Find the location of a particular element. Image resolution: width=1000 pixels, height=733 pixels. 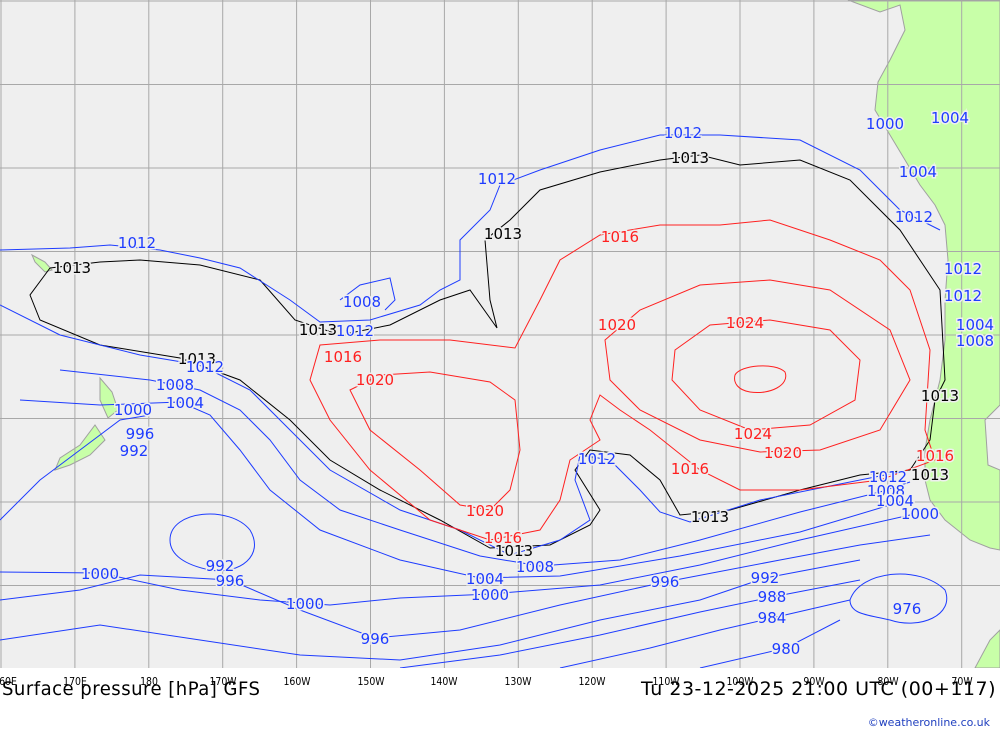

isobar-label: 976 is located at coordinates (907, 609).